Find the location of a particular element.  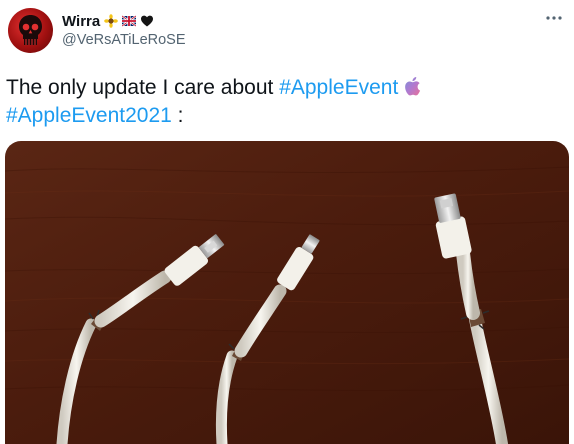

author-display-name: Wirra is located at coordinates (81, 21).